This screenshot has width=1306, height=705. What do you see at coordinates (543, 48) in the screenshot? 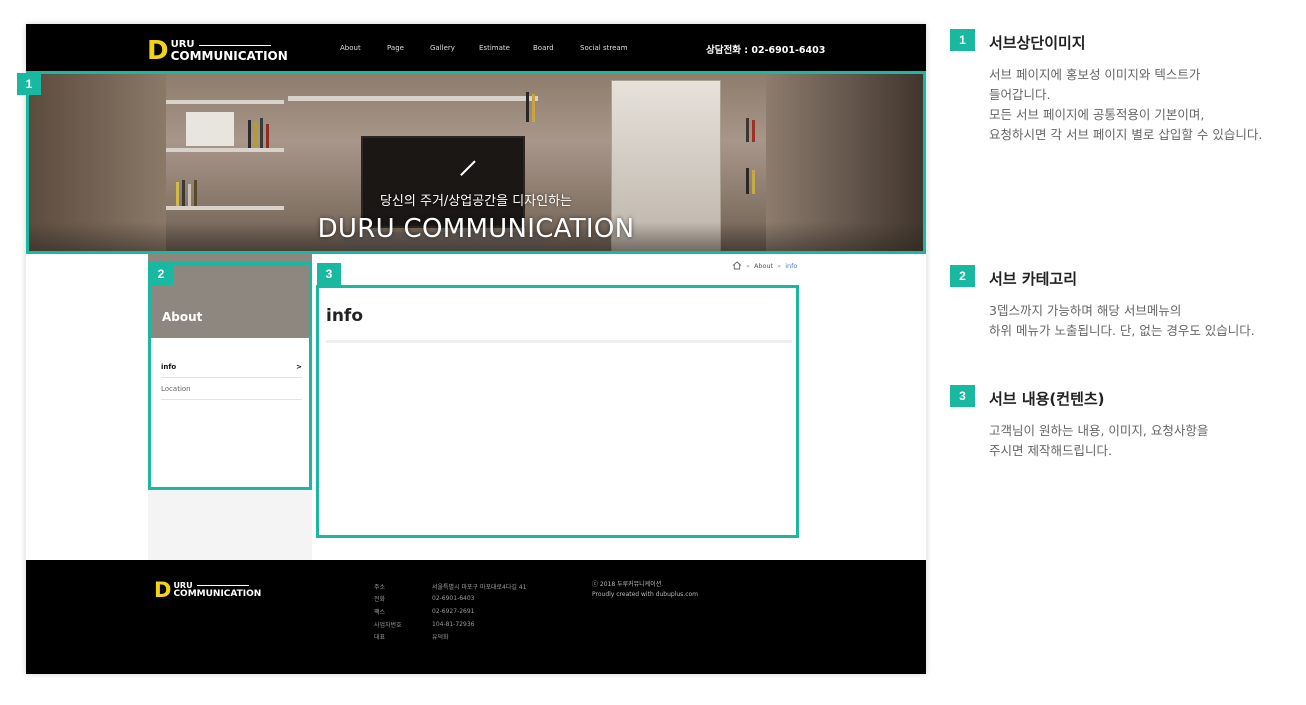
I see `nav-board: Board` at bounding box center [543, 48].